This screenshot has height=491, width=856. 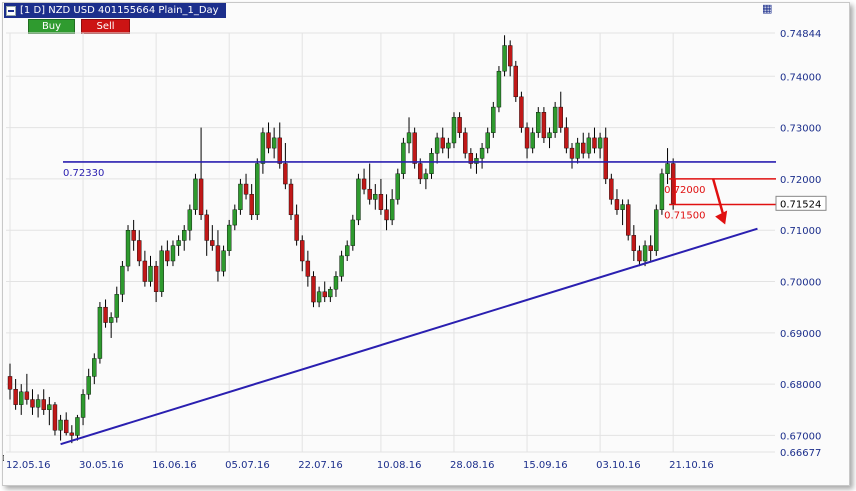 What do you see at coordinates (472, 465) in the screenshot?
I see `x-tick-label: 28.08.16` at bounding box center [472, 465].